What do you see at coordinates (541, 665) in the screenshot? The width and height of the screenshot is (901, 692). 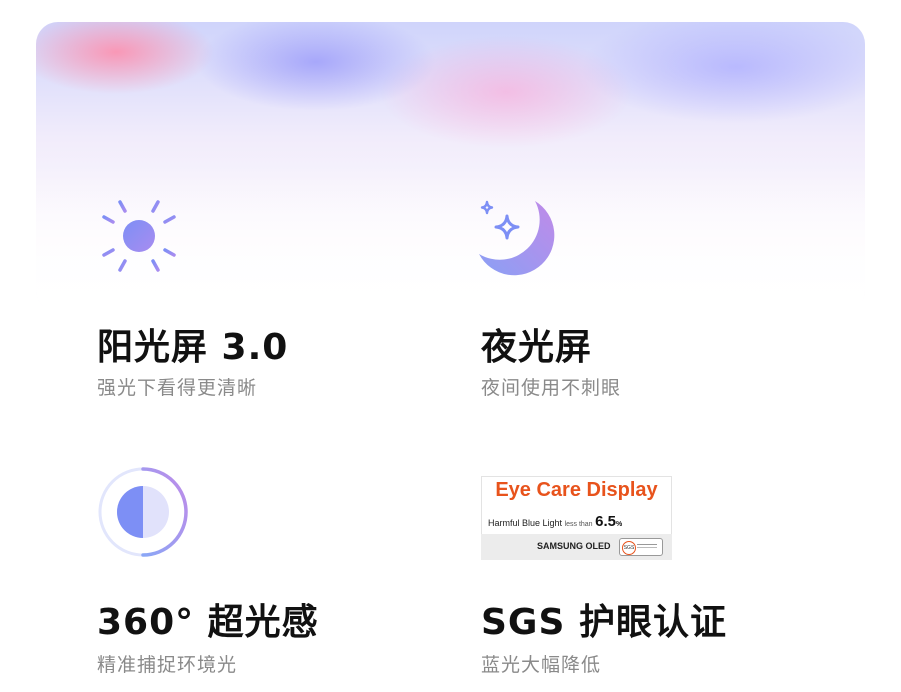 I see `feature-subtitle: 蓝光大幅降低` at bounding box center [541, 665].